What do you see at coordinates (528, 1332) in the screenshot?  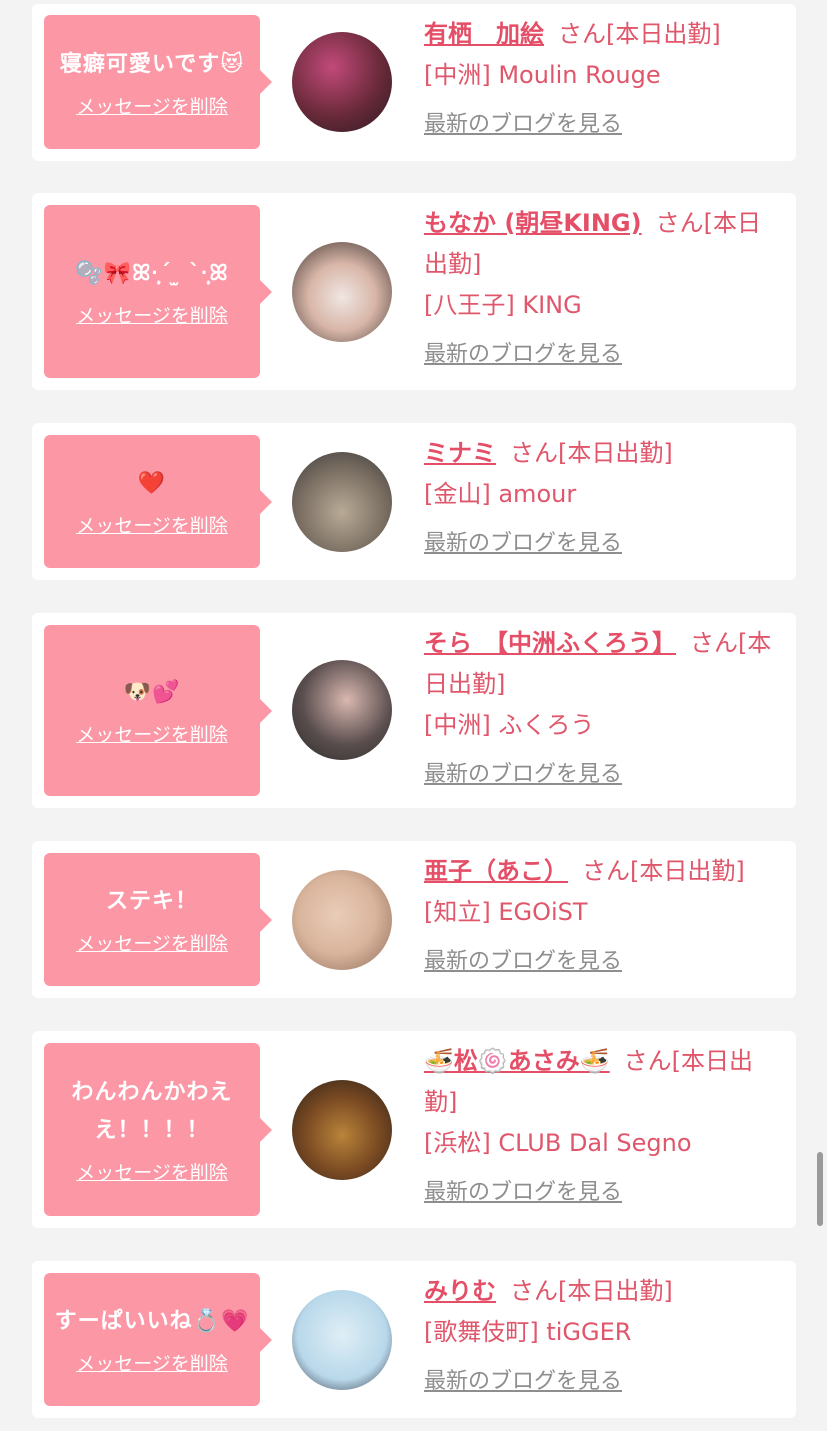 I see `shop-label: [歌舞伎町] tiGGER` at bounding box center [528, 1332].